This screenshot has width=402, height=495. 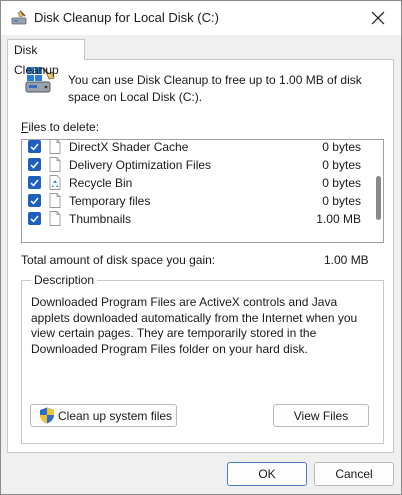 I want to click on tab-disk-cleanup: Disk Cleanup, so click(x=46, y=58).